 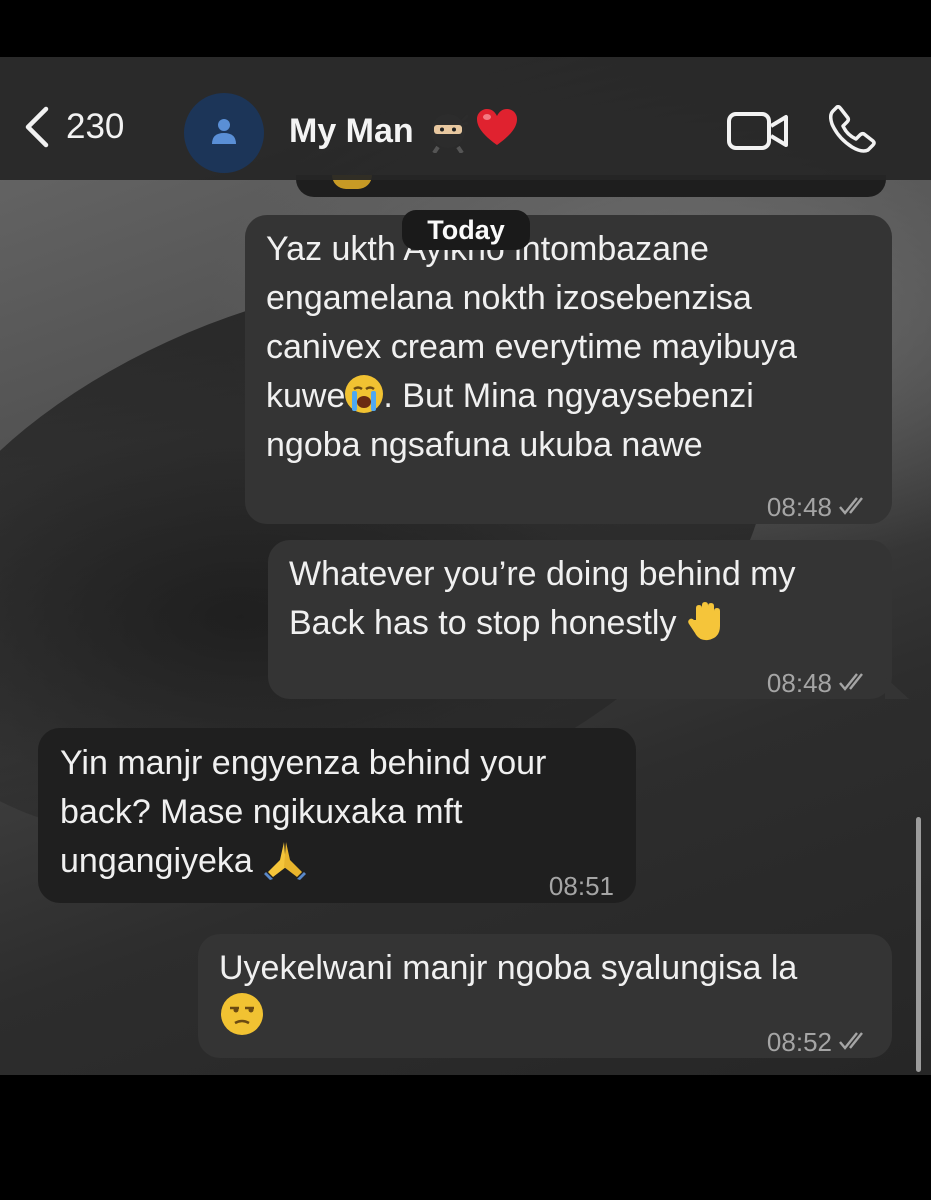 I want to click on contact-title: My Man, so click(x=403, y=132).